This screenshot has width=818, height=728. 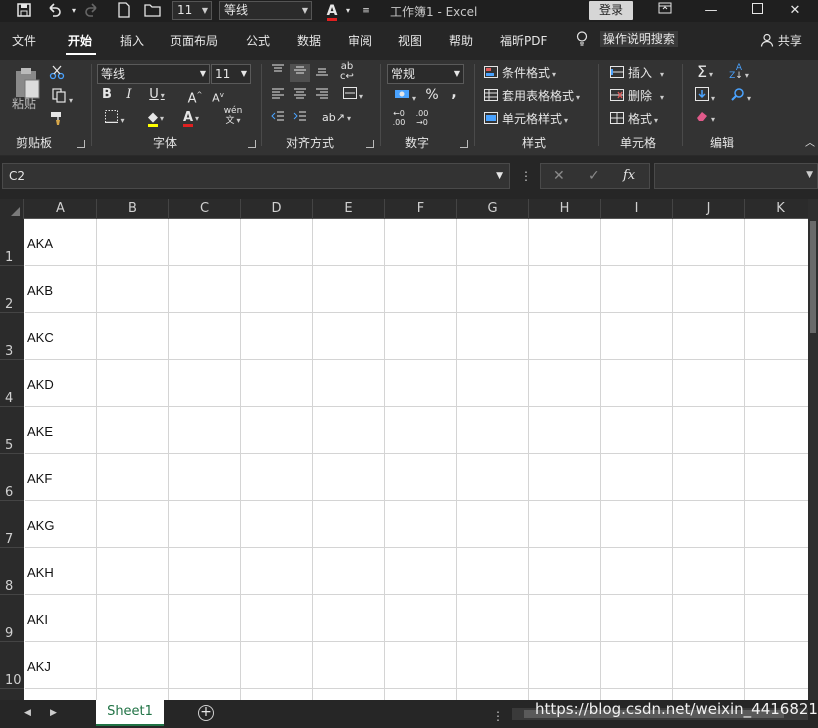 What do you see at coordinates (464, 144) in the screenshot?
I see `number-launcher-icon` at bounding box center [464, 144].